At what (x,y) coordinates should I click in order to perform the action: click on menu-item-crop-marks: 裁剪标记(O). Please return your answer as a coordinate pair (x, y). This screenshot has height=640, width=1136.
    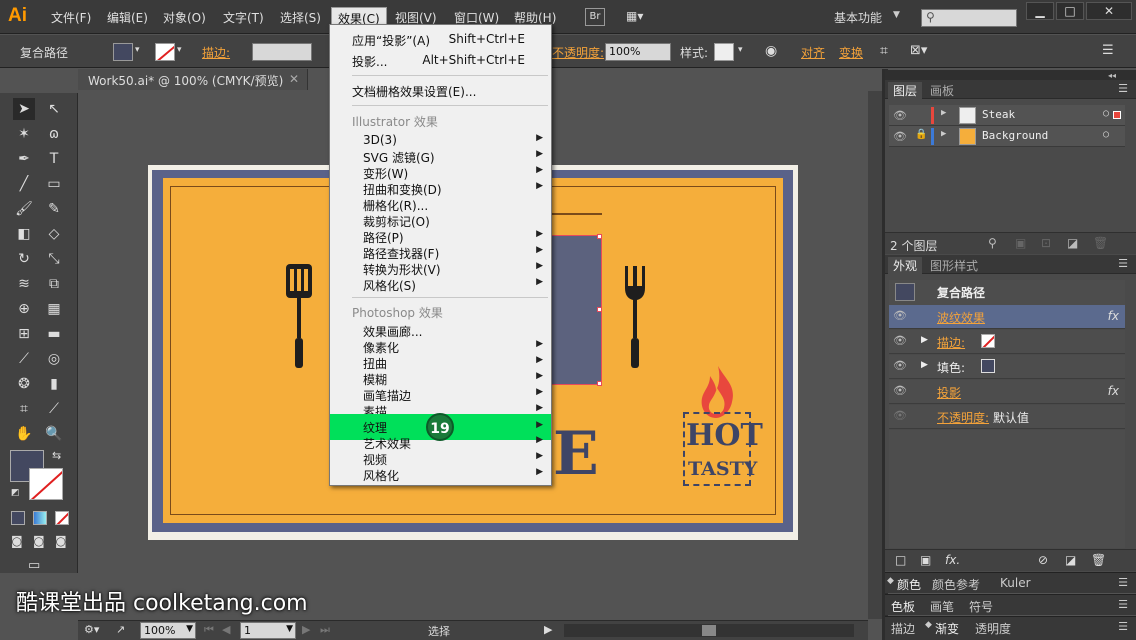
    Looking at the image, I should click on (440, 221).